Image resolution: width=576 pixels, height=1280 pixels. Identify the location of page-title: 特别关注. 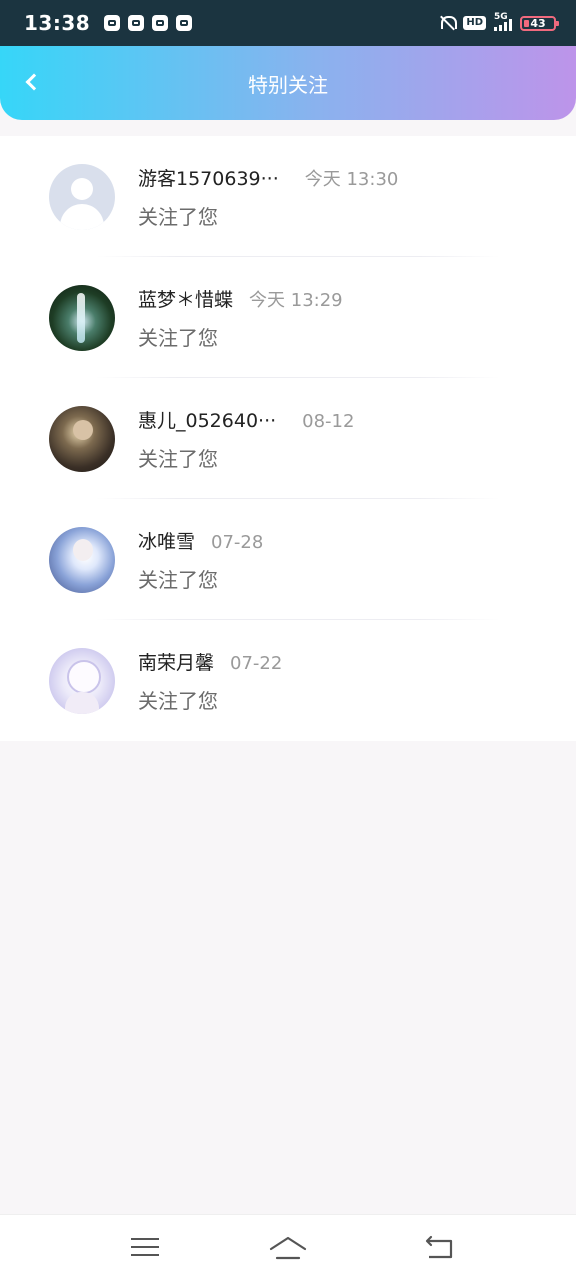
(288, 84).